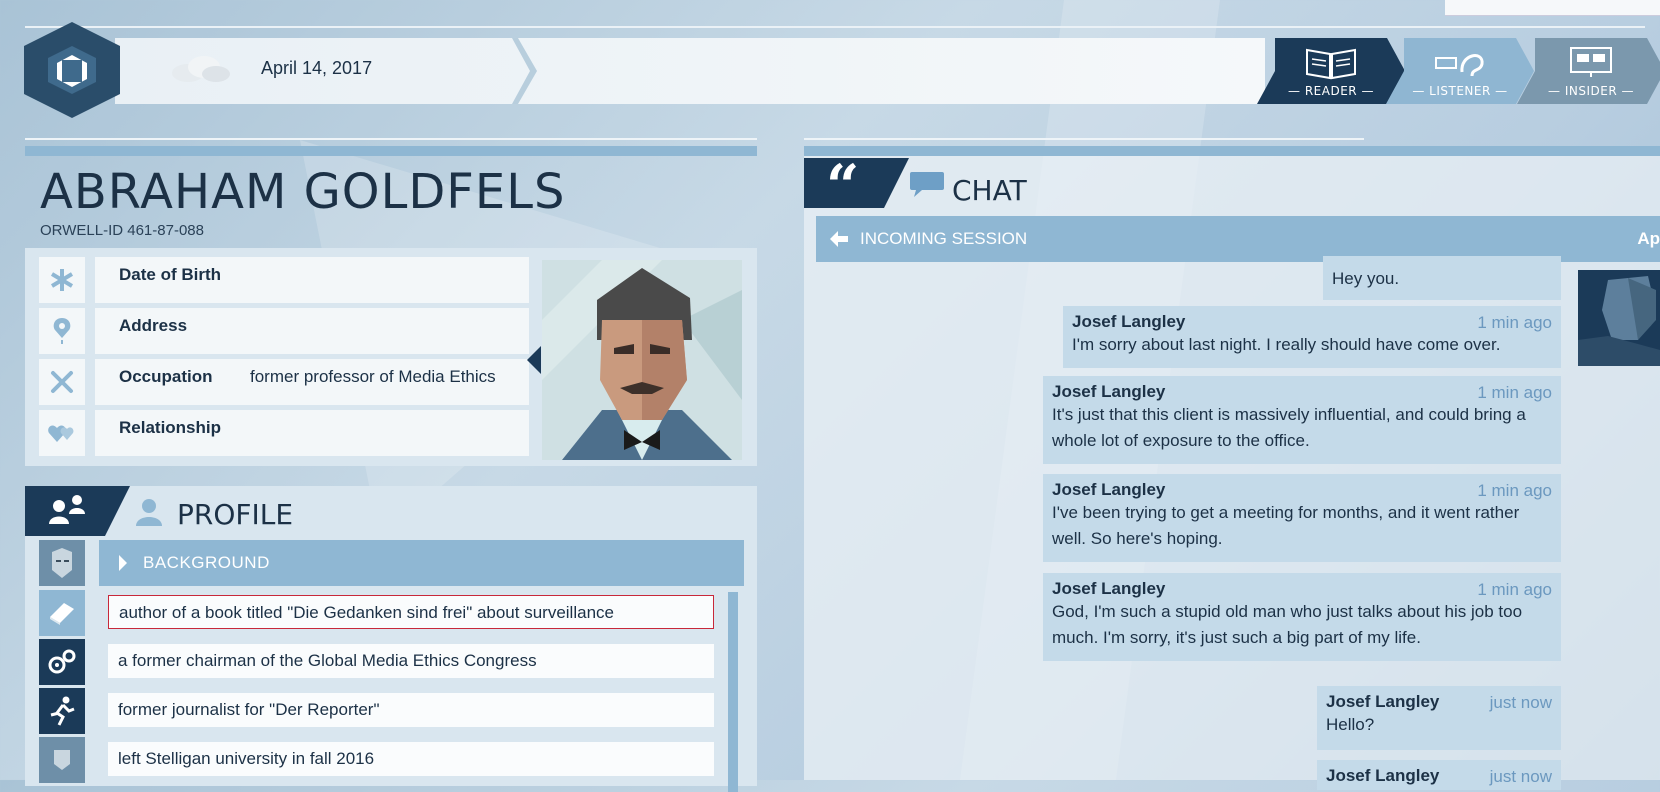 Image resolution: width=1660 pixels, height=792 pixels. Describe the element at coordinates (1331, 64) in the screenshot. I see `book-icon` at that location.